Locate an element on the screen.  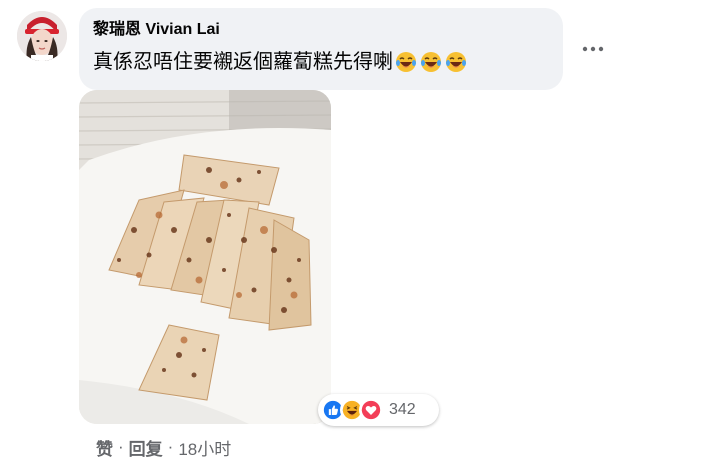
reaction-icons is located at coordinates (352, 410).